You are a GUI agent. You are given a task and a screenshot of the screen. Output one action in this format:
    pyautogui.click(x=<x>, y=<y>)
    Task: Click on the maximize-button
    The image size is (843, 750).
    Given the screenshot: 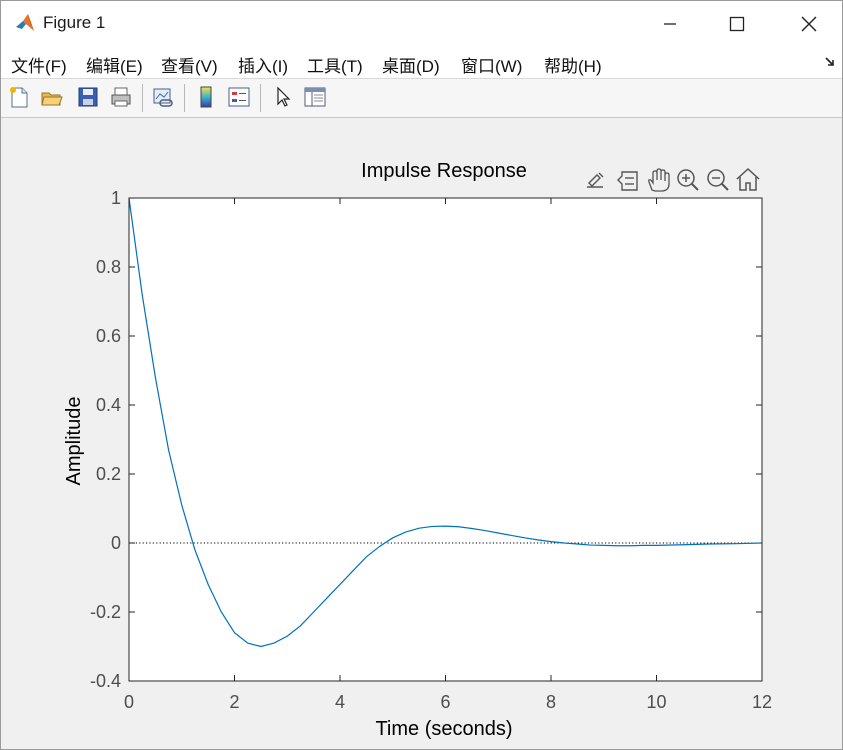 What is the action you would take?
    pyautogui.click(x=737, y=23)
    